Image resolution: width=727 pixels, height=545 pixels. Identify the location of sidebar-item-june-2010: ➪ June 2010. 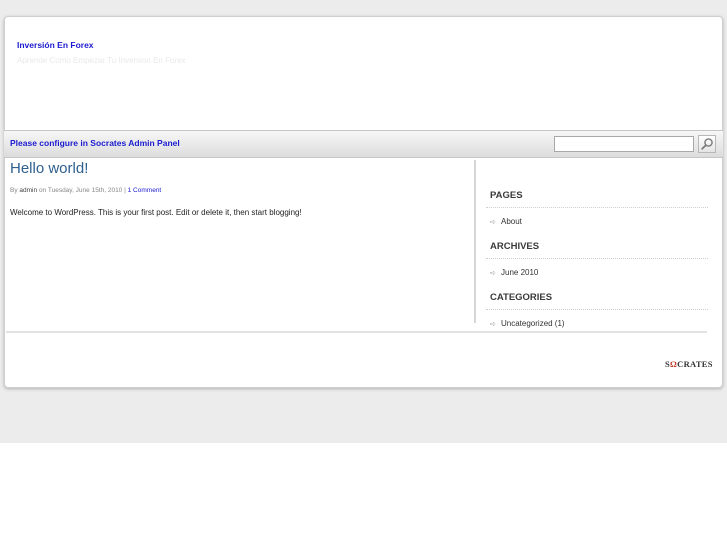
(514, 272).